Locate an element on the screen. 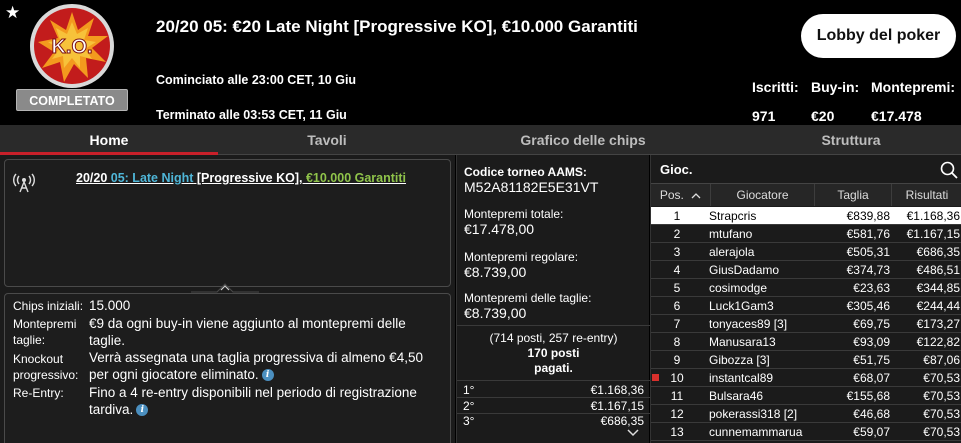 The height and width of the screenshot is (443, 961). detail-label-montepremi-taglie: Montepremi taglie: is located at coordinates (45, 332).